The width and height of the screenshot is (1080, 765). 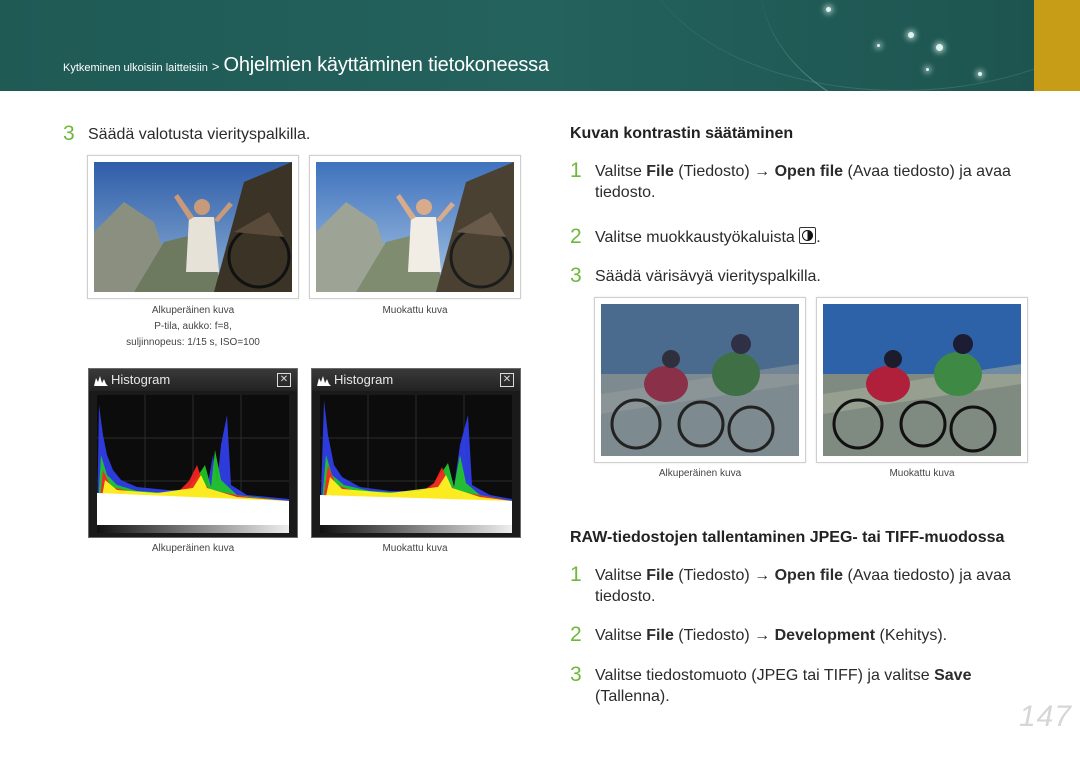 I want to click on menu-development: Development, so click(x=825, y=635).